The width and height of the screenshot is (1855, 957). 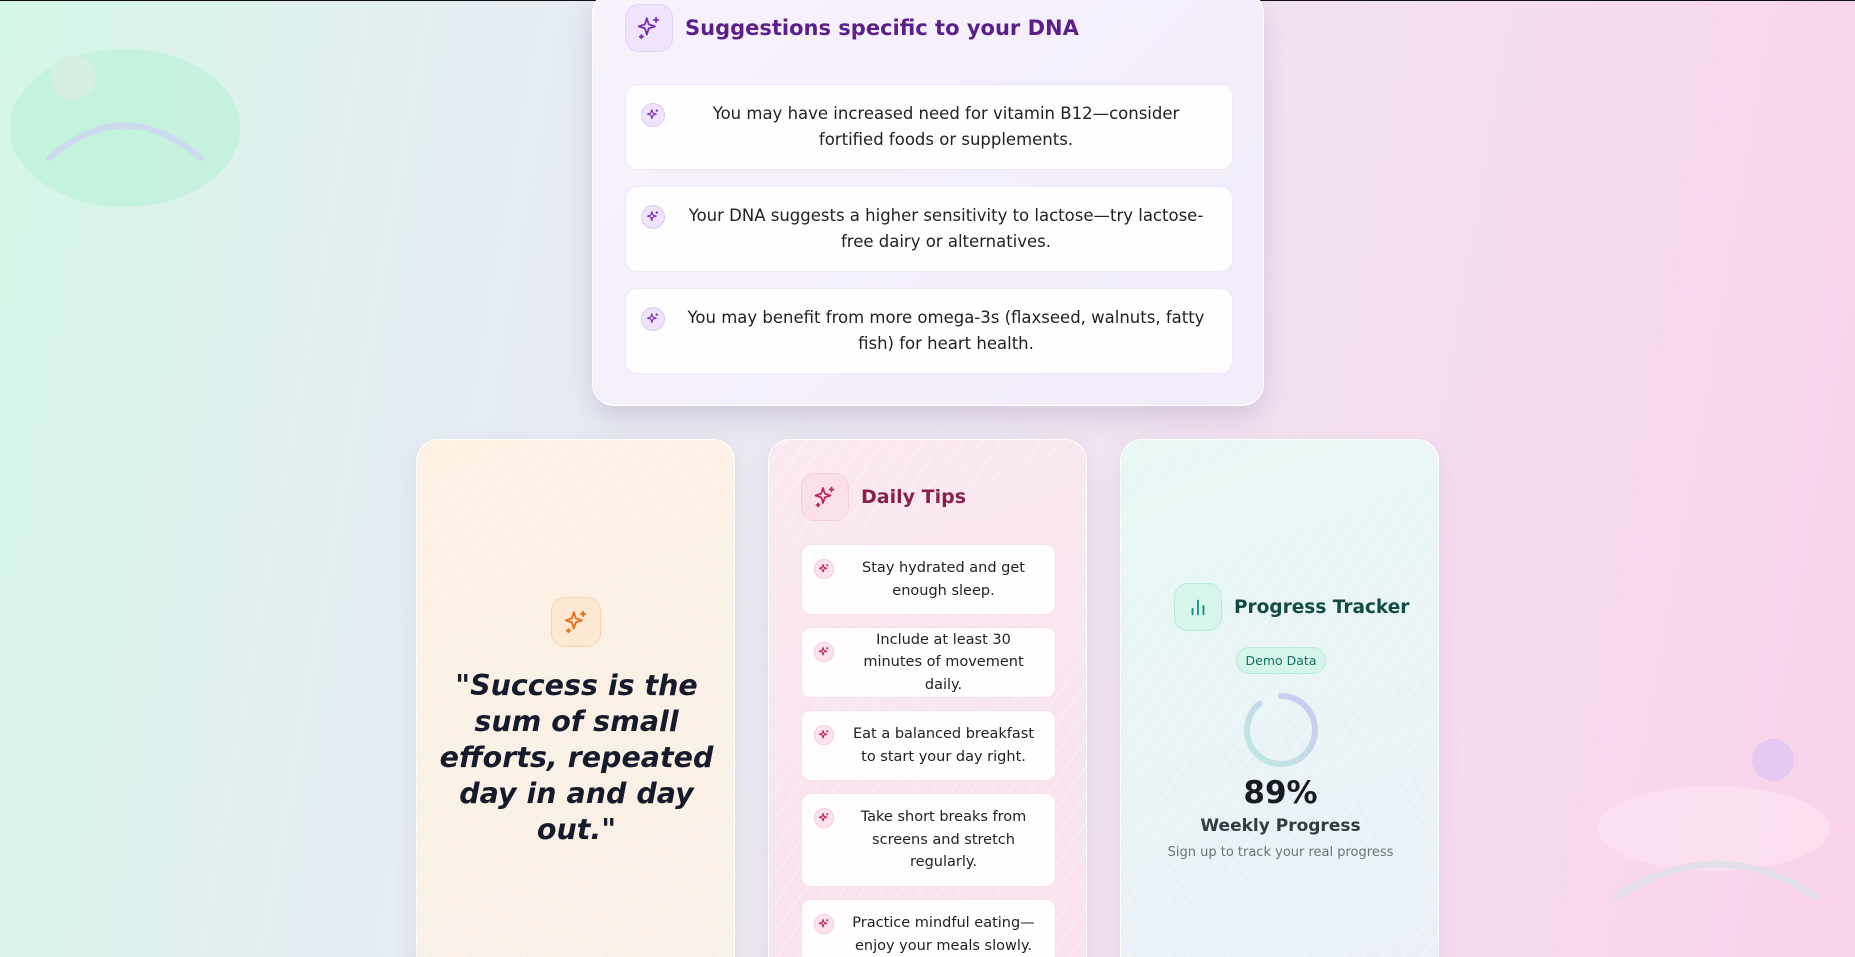 I want to click on tips-card-header: Daily Tips, so click(x=883, y=497).